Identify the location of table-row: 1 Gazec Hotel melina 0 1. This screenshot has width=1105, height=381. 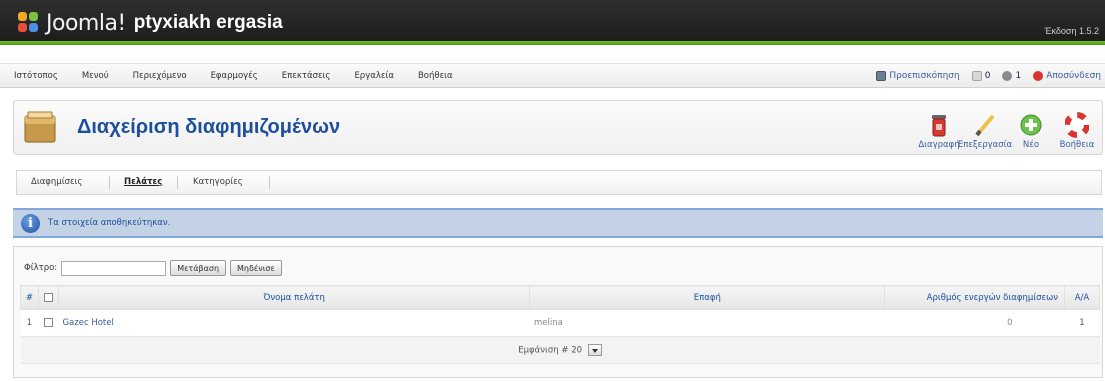
(560, 323).